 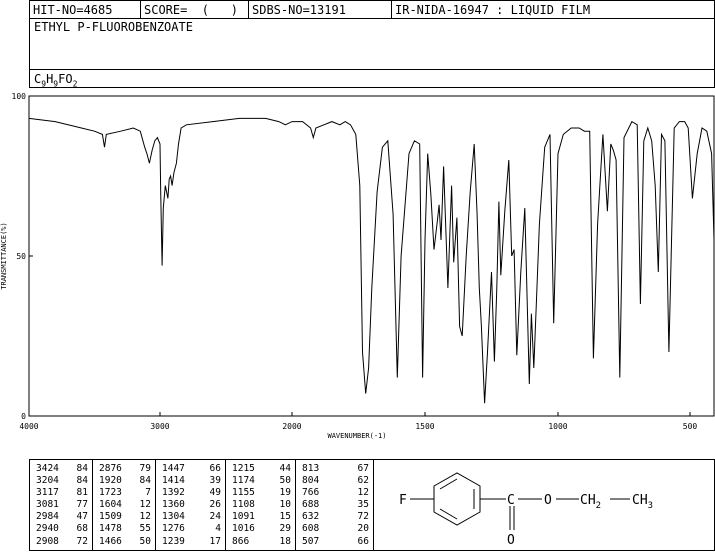 I want to click on peak-row: 3424 84, so click(x=61, y=469).